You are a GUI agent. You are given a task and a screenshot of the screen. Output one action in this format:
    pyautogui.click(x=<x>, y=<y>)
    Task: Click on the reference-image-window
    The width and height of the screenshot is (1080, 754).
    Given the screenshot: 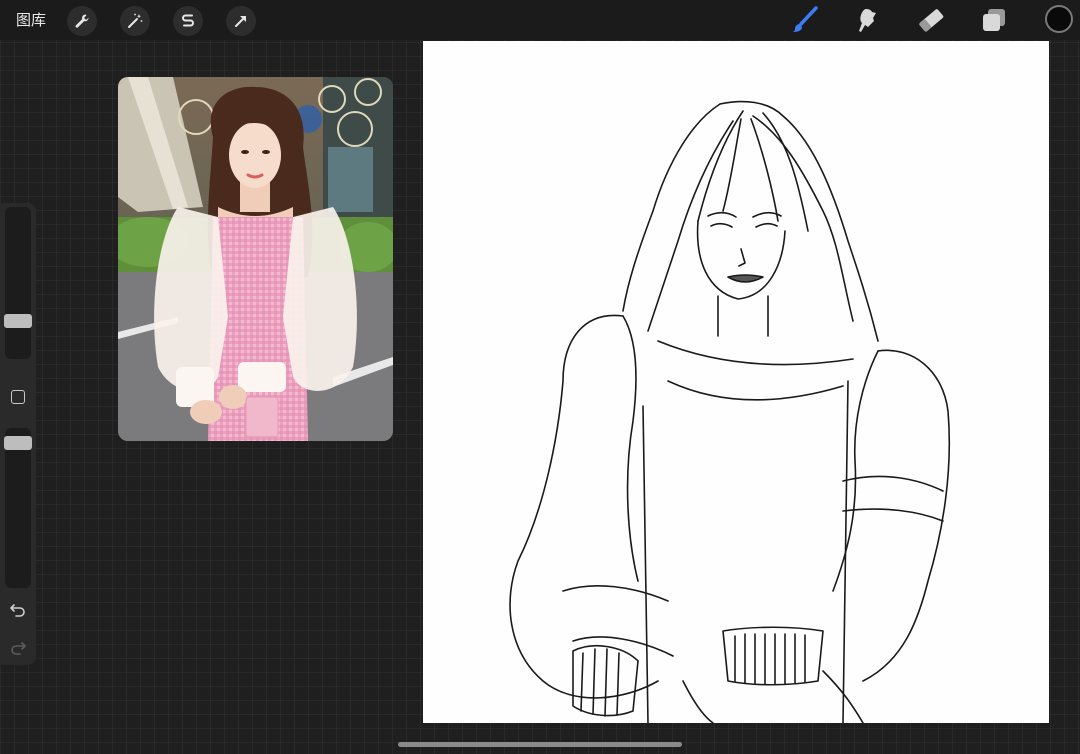 What is the action you would take?
    pyautogui.click(x=255, y=259)
    